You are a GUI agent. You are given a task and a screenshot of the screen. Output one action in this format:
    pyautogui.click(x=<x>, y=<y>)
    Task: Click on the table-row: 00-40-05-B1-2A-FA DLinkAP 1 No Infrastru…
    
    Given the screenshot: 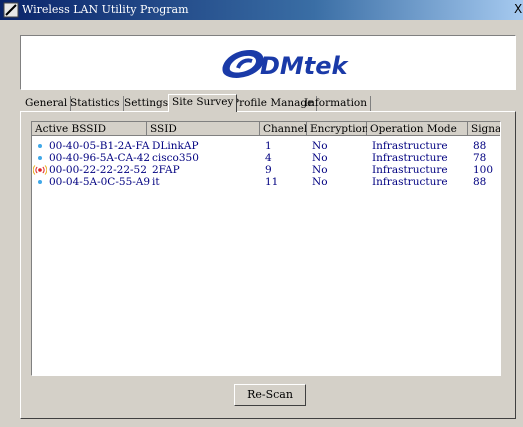 What is the action you would take?
    pyautogui.click(x=266, y=146)
    